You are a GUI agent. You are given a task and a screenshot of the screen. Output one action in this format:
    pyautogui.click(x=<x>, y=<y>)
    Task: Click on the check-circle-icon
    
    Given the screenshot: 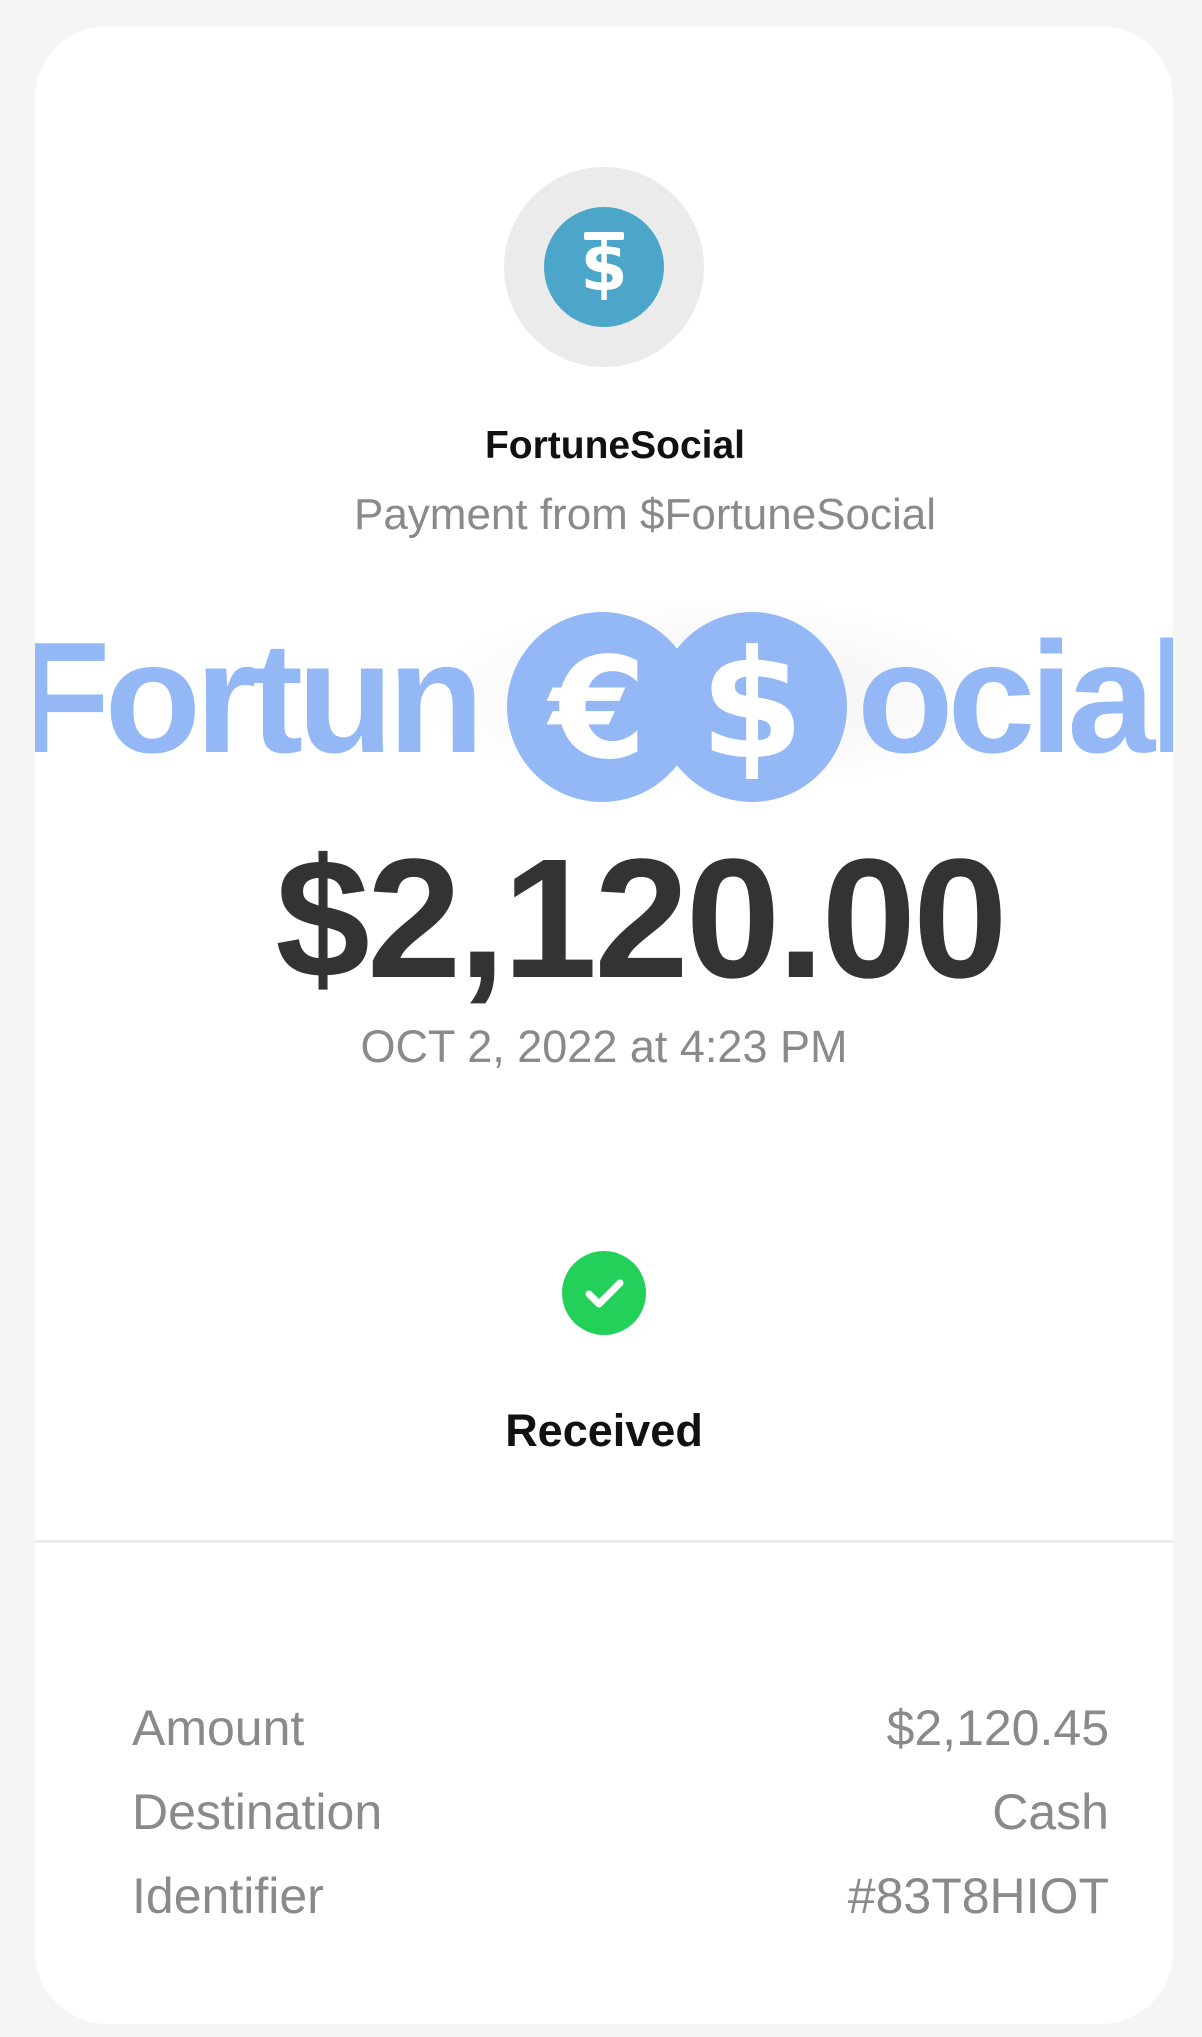 What is the action you would take?
    pyautogui.click(x=604, y=1293)
    